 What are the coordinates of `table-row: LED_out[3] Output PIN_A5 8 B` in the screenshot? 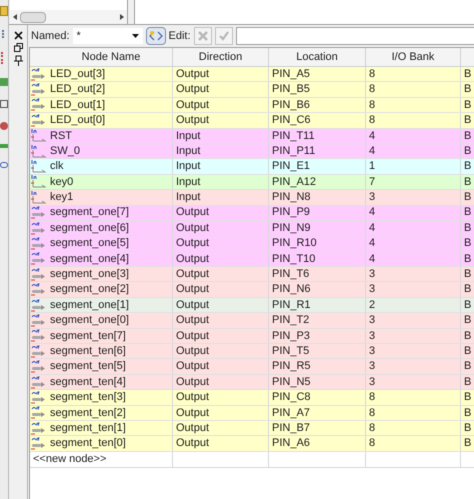 It's located at (252, 74).